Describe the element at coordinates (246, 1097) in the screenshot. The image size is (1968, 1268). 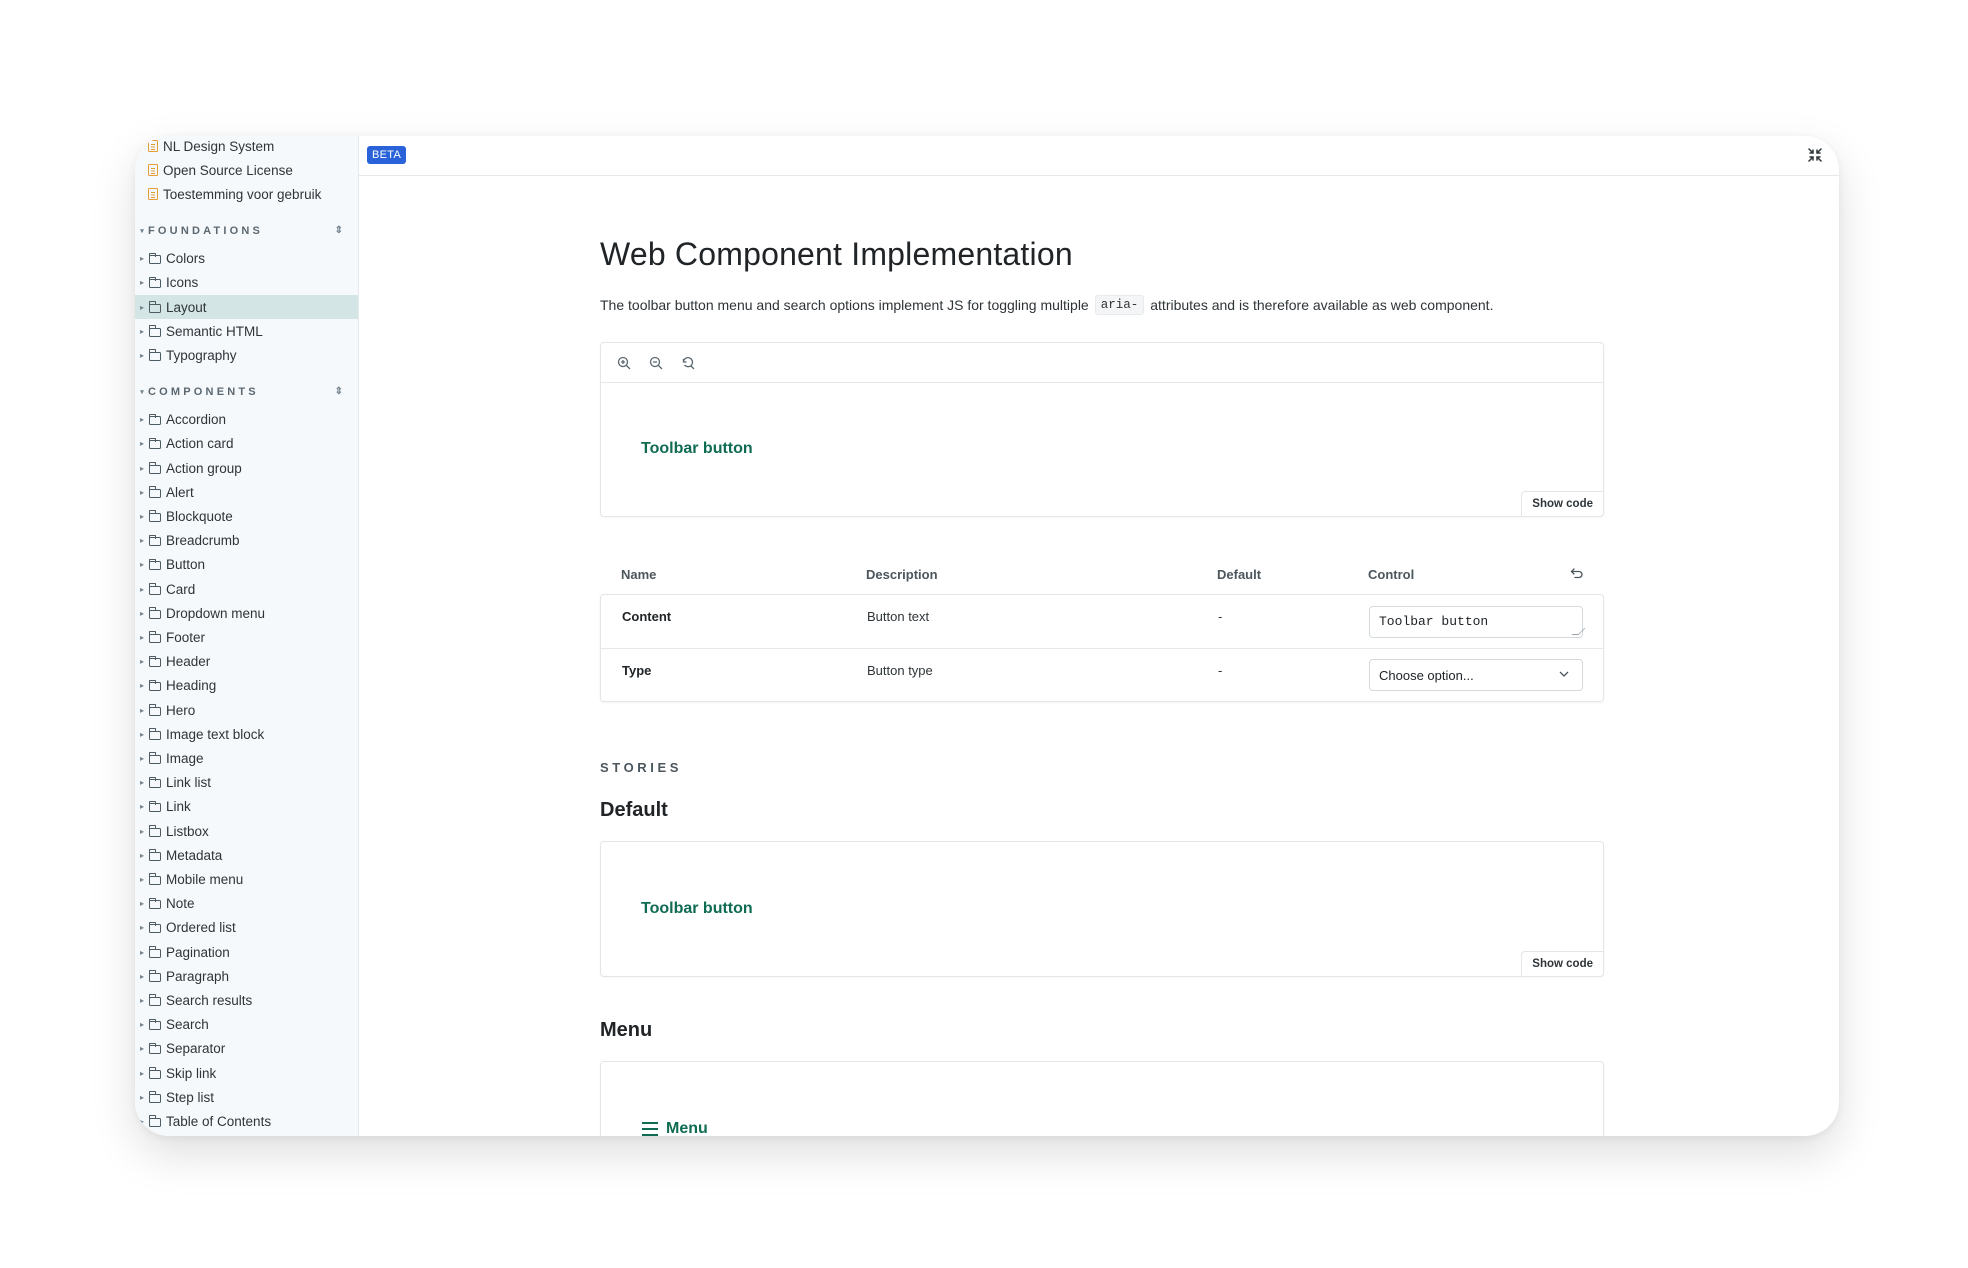
I see `sidebar-item-step-list: ▸ Step list` at that location.